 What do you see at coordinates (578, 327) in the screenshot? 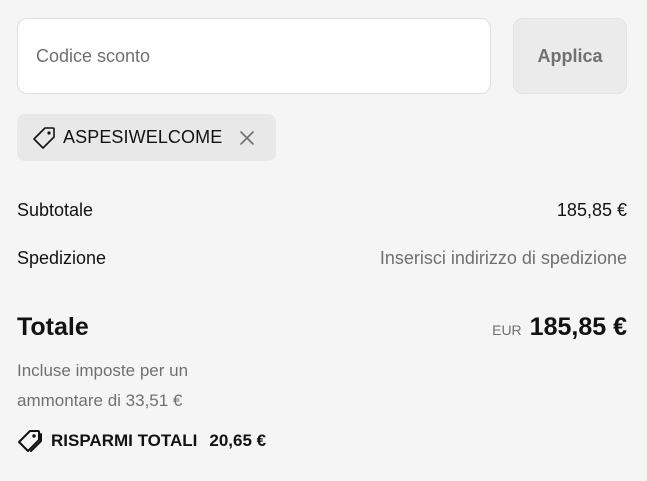
I see `total-amount: 185,85 €` at bounding box center [578, 327].